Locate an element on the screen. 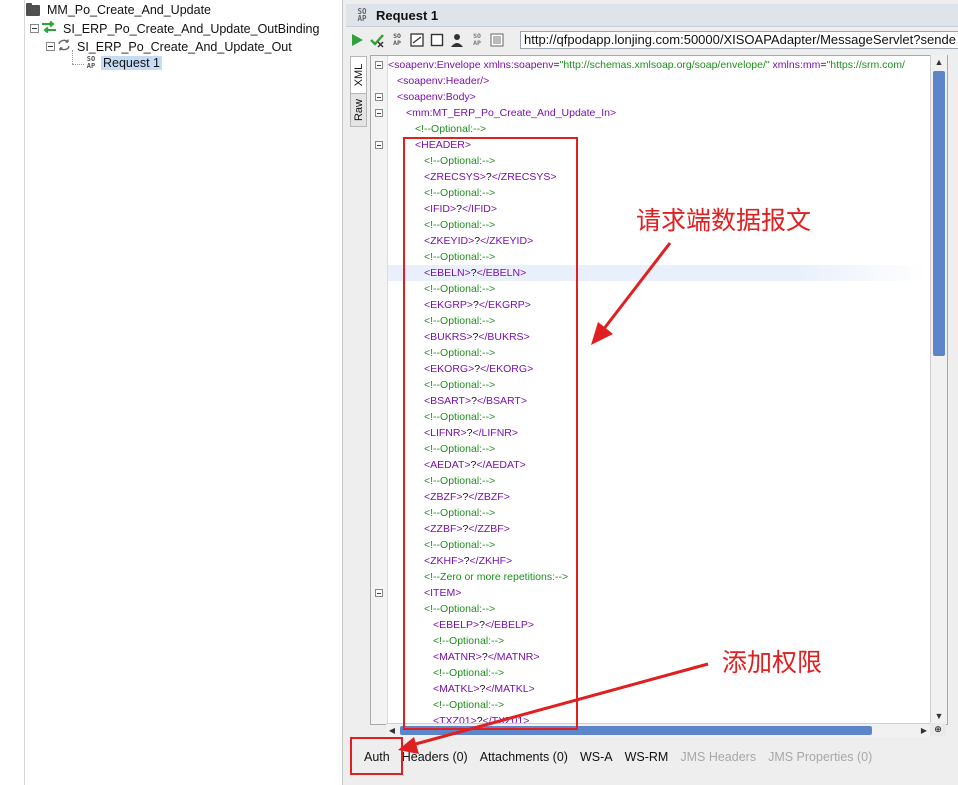  xml-tag: <mm:MT_ERP_Po_Create_And_Update_In> is located at coordinates (511, 113).